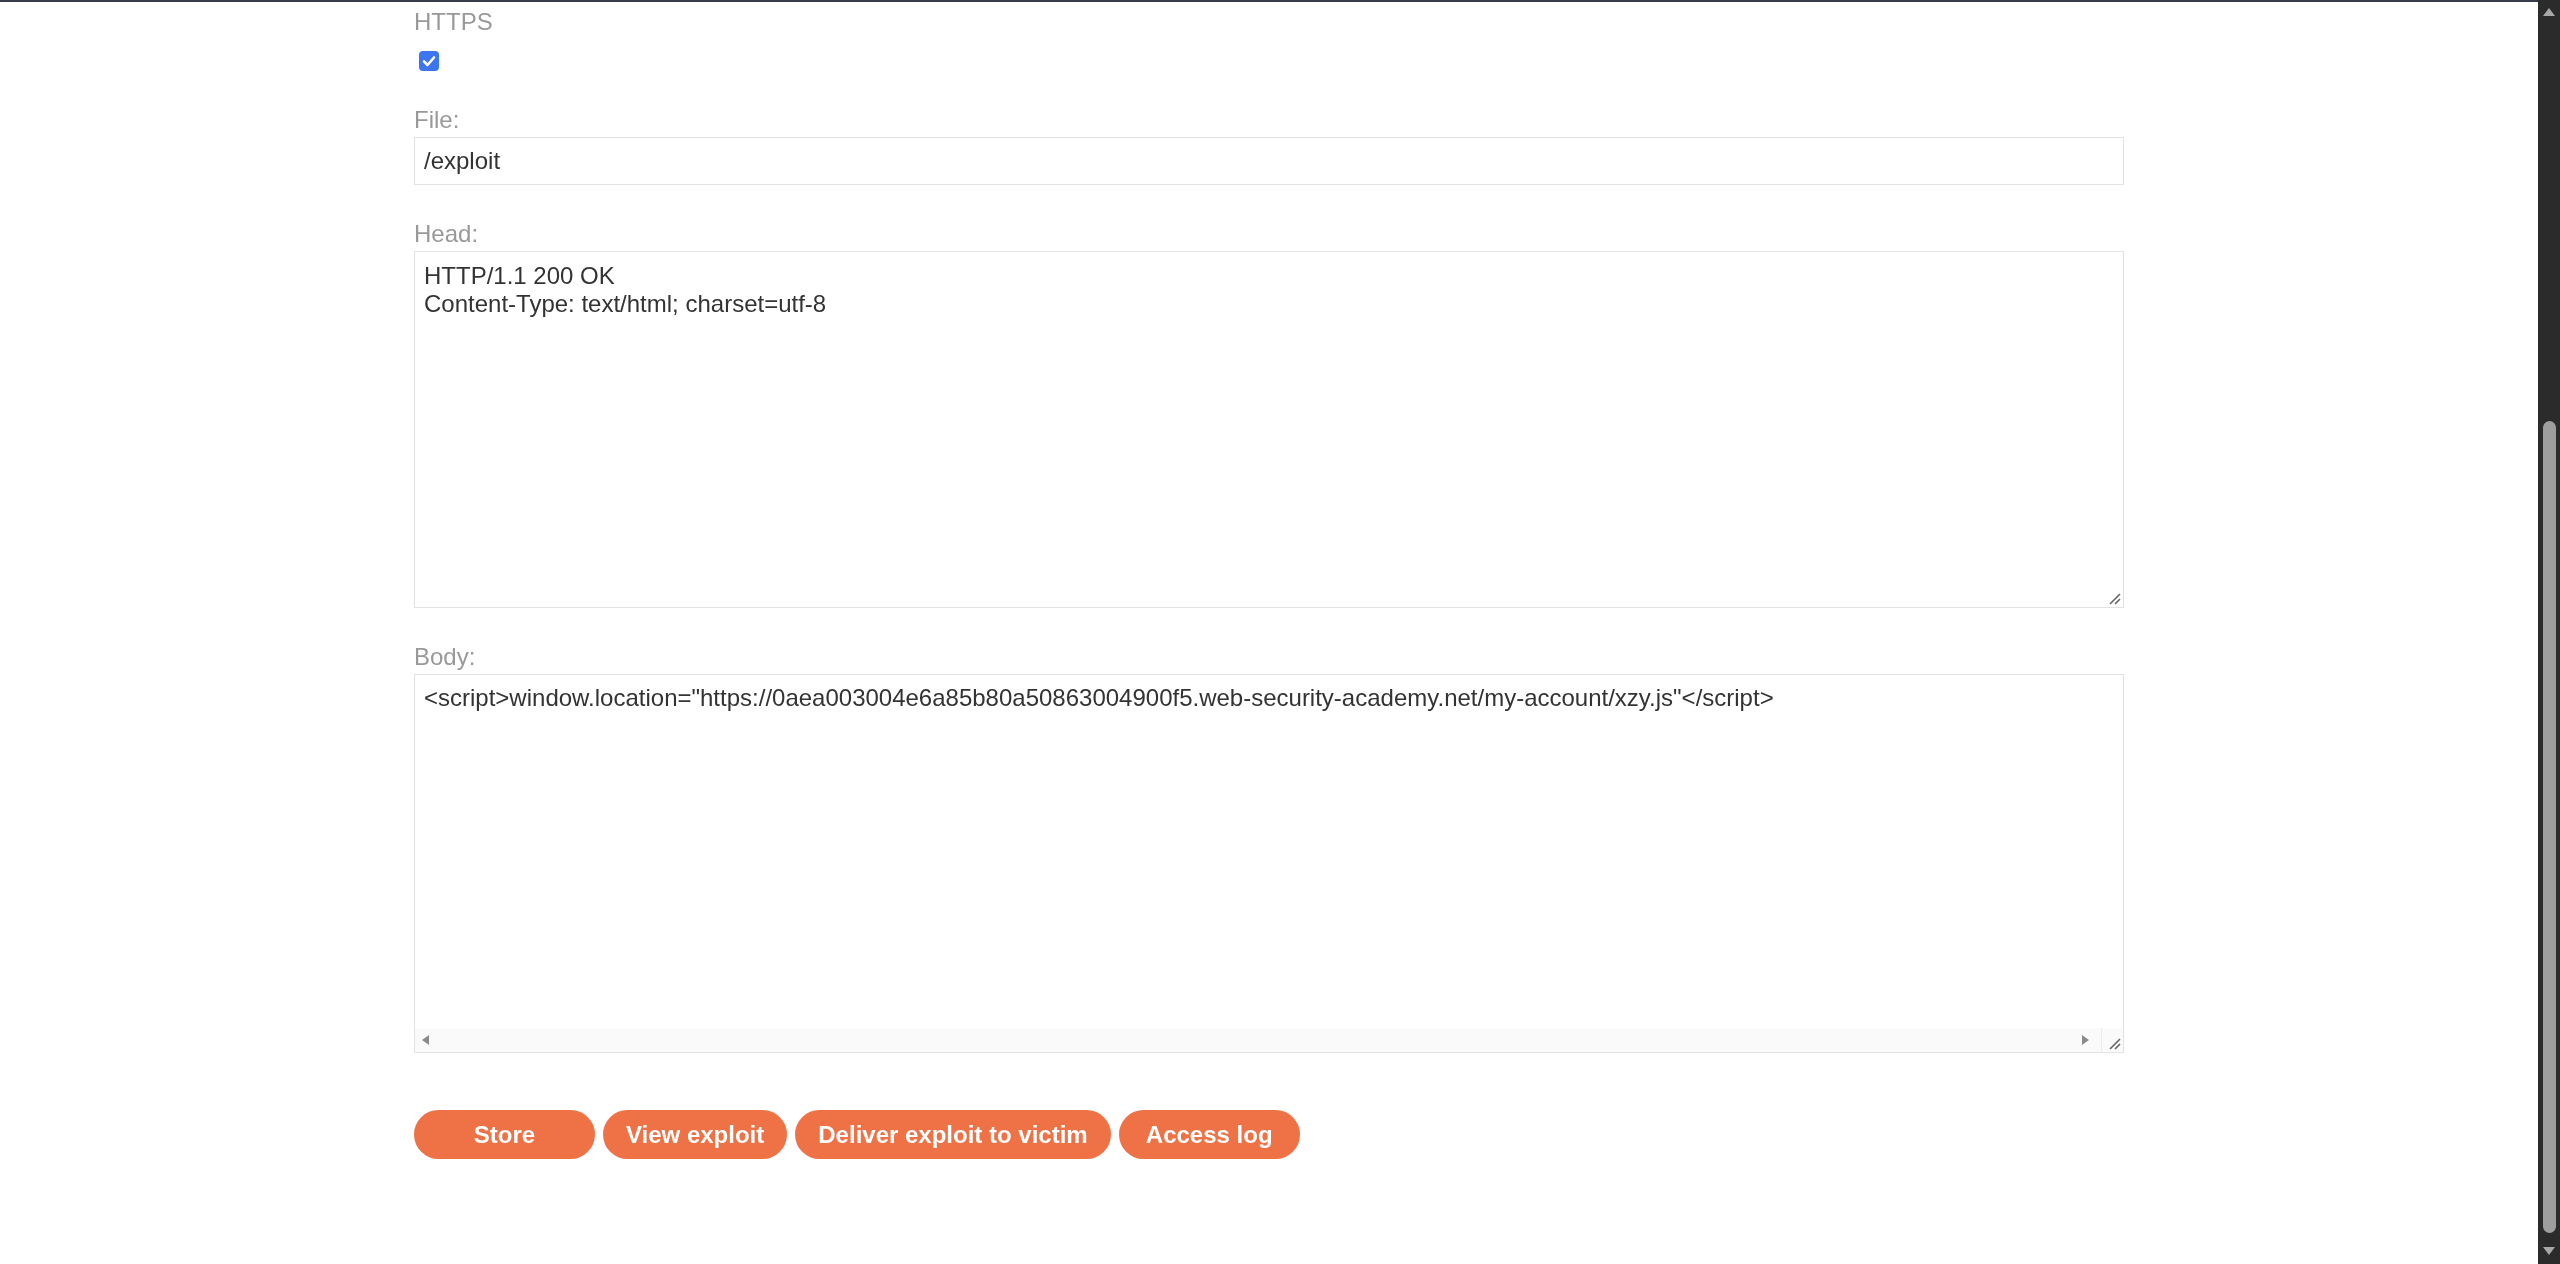 The image size is (2560, 1264). I want to click on scroll-up-icon, so click(2549, 12).